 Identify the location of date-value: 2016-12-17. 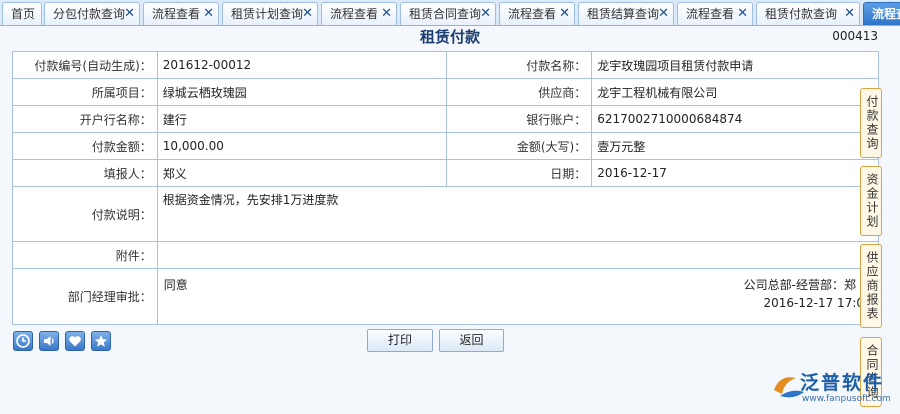
(735, 173).